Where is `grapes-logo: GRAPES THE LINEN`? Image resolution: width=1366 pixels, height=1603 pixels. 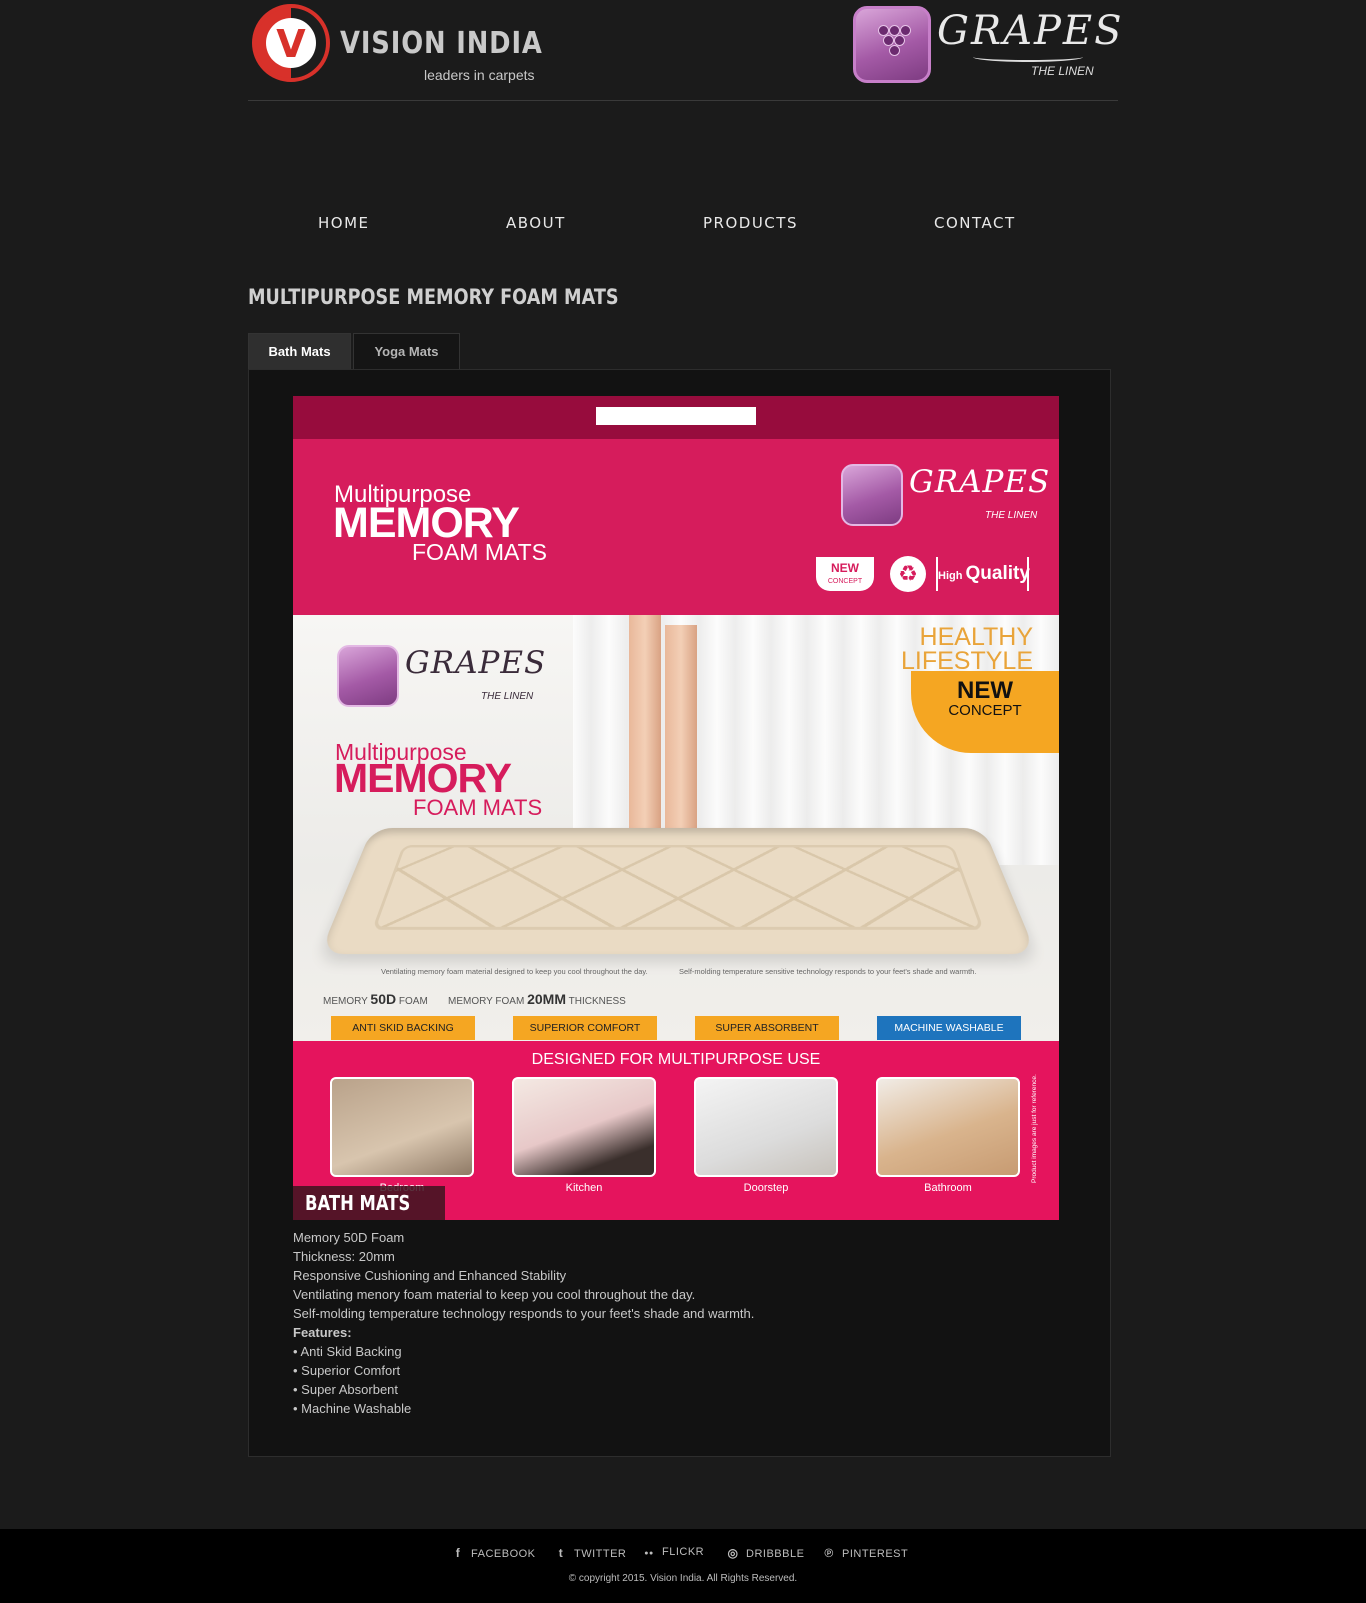
grapes-logo: GRAPES THE LINEN is located at coordinates (987, 46).